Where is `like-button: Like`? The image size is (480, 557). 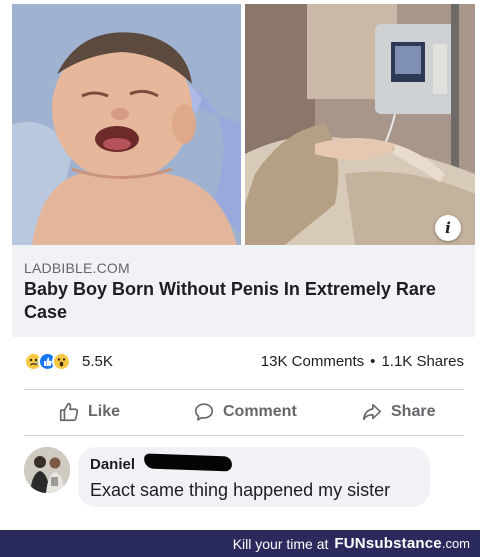
like-button: Like is located at coordinates (89, 412).